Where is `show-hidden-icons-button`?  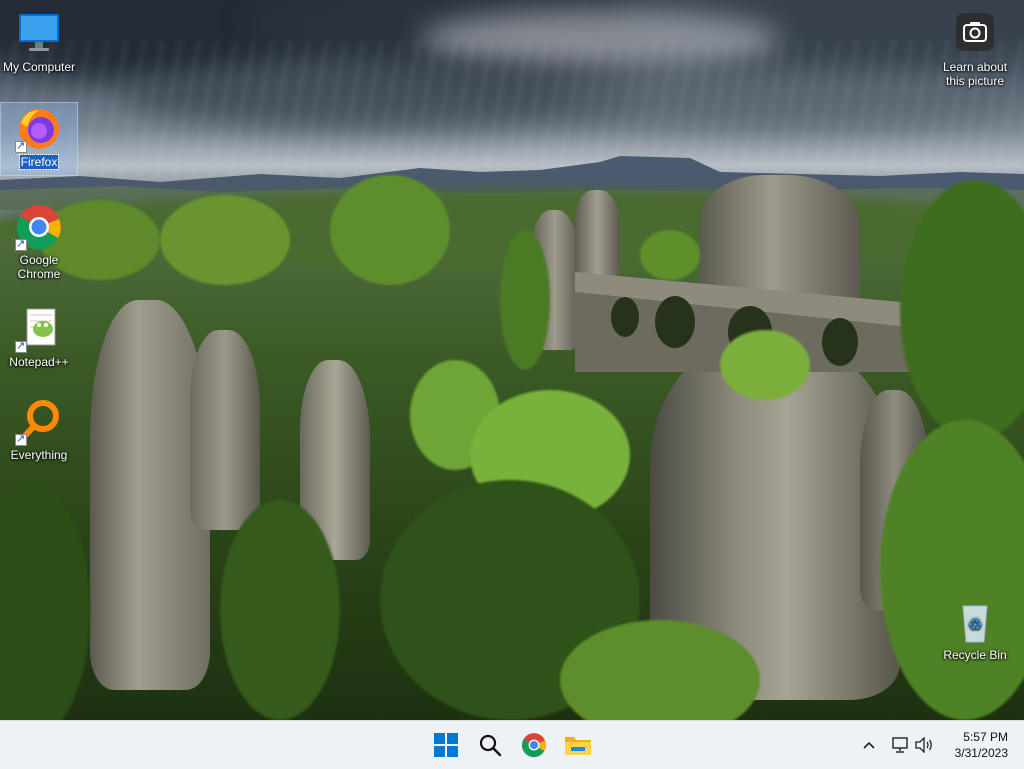 show-hidden-icons-button is located at coordinates (869, 745).